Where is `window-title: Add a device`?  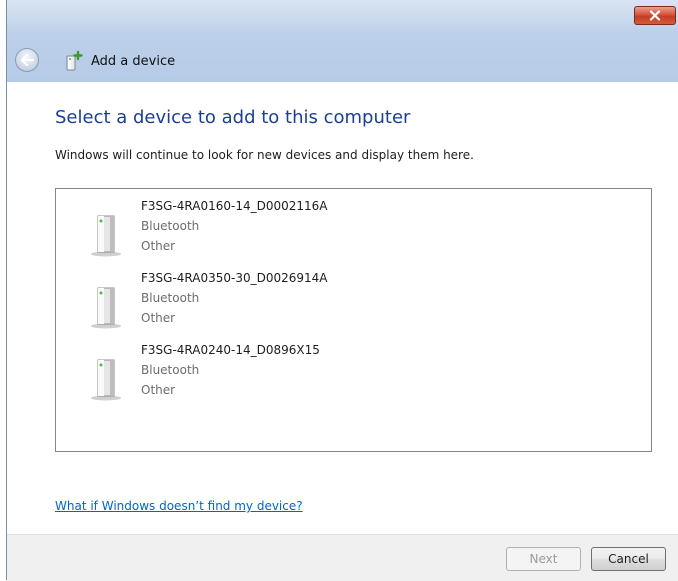
window-title: Add a device is located at coordinates (133, 61).